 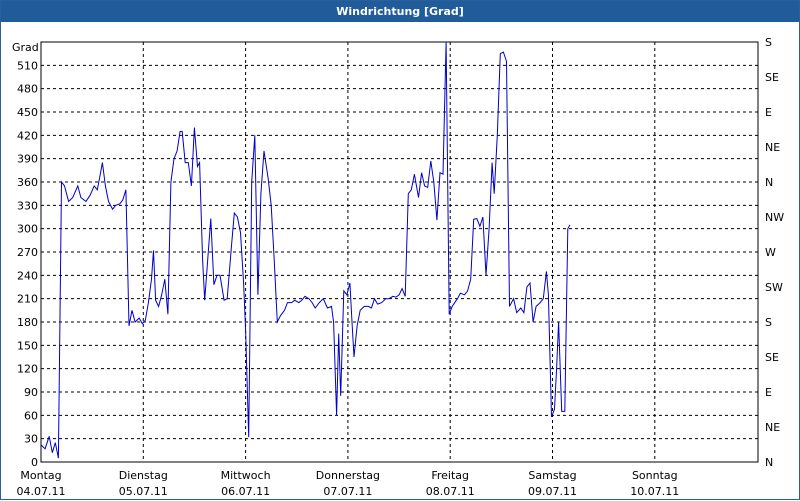 What do you see at coordinates (770, 252) in the screenshot?
I see `right-axis-label: W` at bounding box center [770, 252].